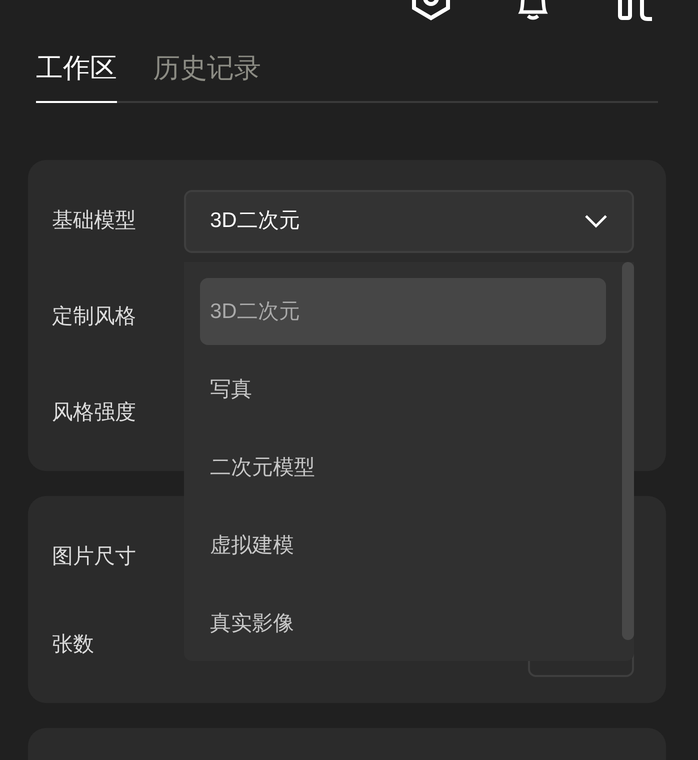 This screenshot has width=698, height=760. What do you see at coordinates (94, 413) in the screenshot?
I see `field-label: 风格强度` at bounding box center [94, 413].